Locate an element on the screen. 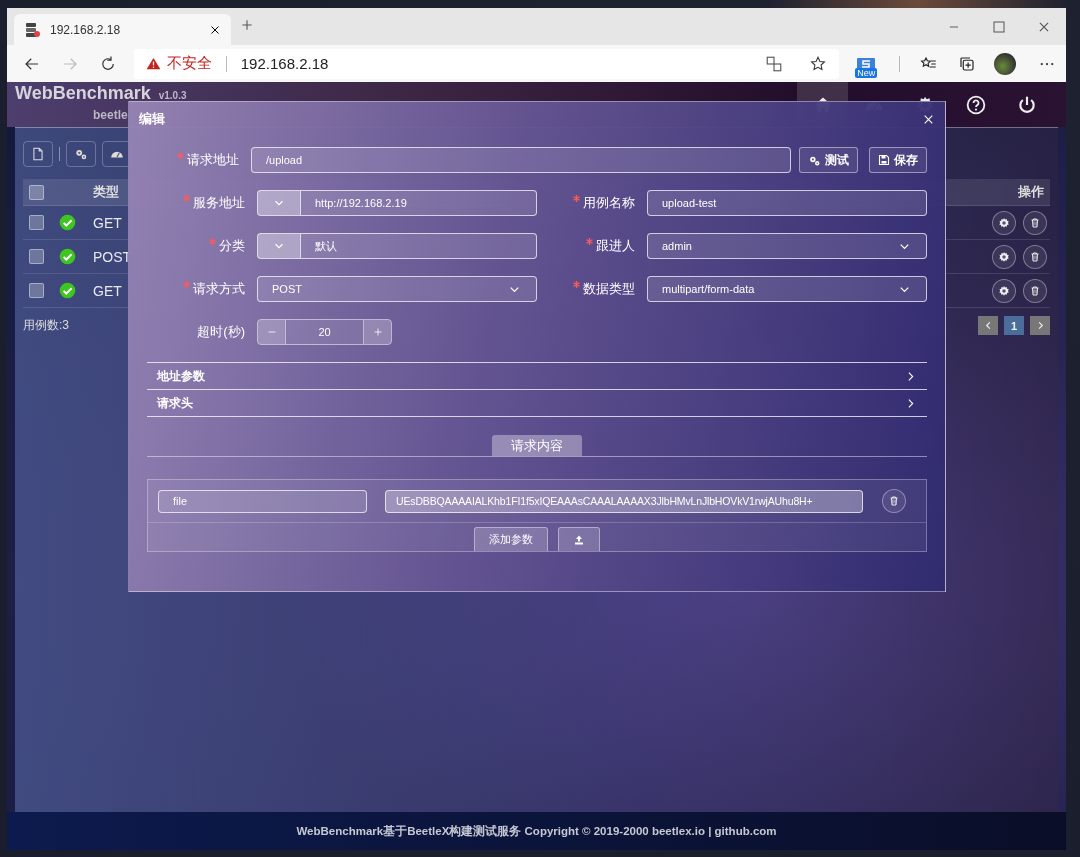 The height and width of the screenshot is (857, 1080). next-page-button is located at coordinates (1040, 325).